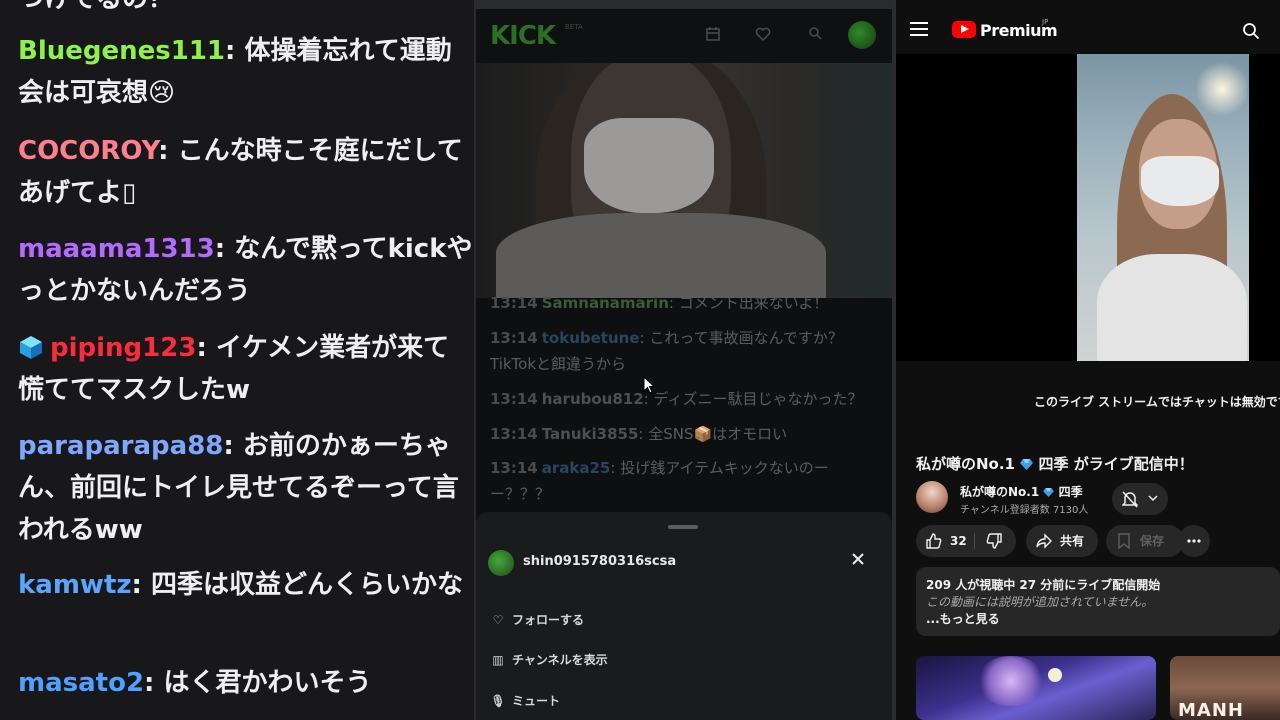  I want to click on thumbs-down-icon, so click(994, 541).